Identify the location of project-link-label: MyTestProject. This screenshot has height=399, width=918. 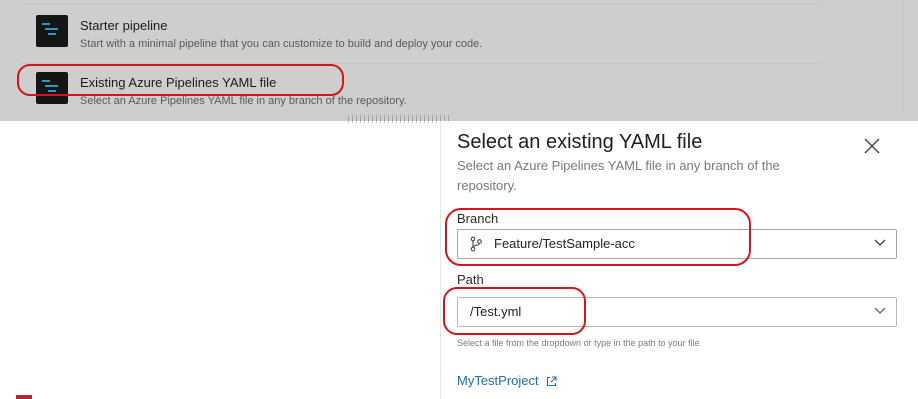
(498, 380).